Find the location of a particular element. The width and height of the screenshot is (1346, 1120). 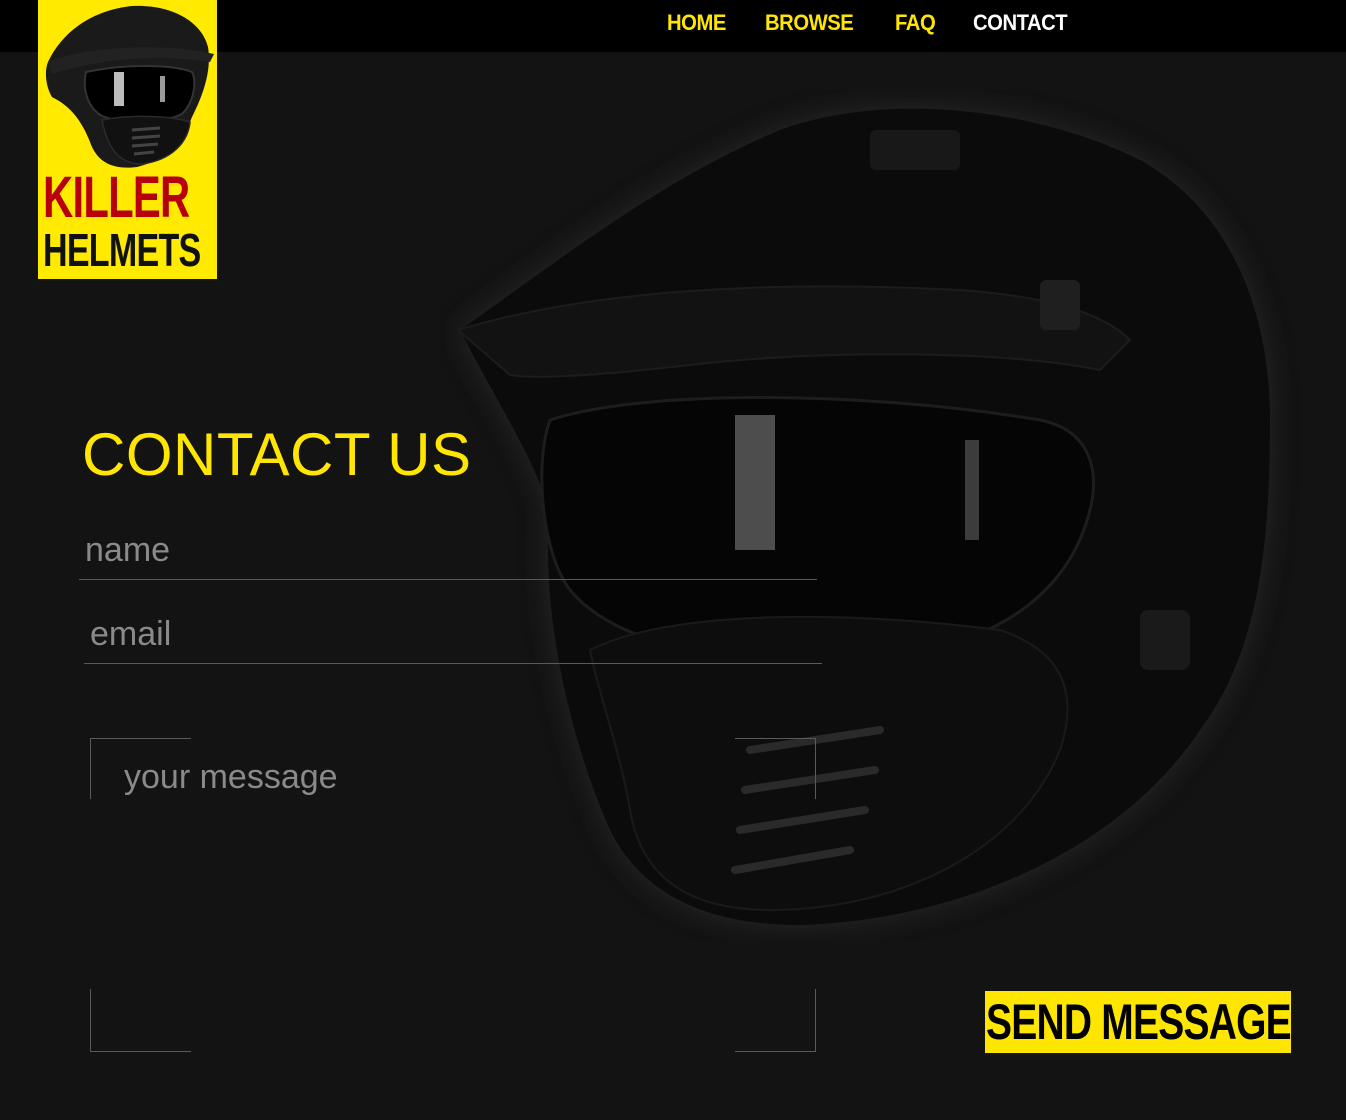

nav-faq: FAQ is located at coordinates (915, 23).